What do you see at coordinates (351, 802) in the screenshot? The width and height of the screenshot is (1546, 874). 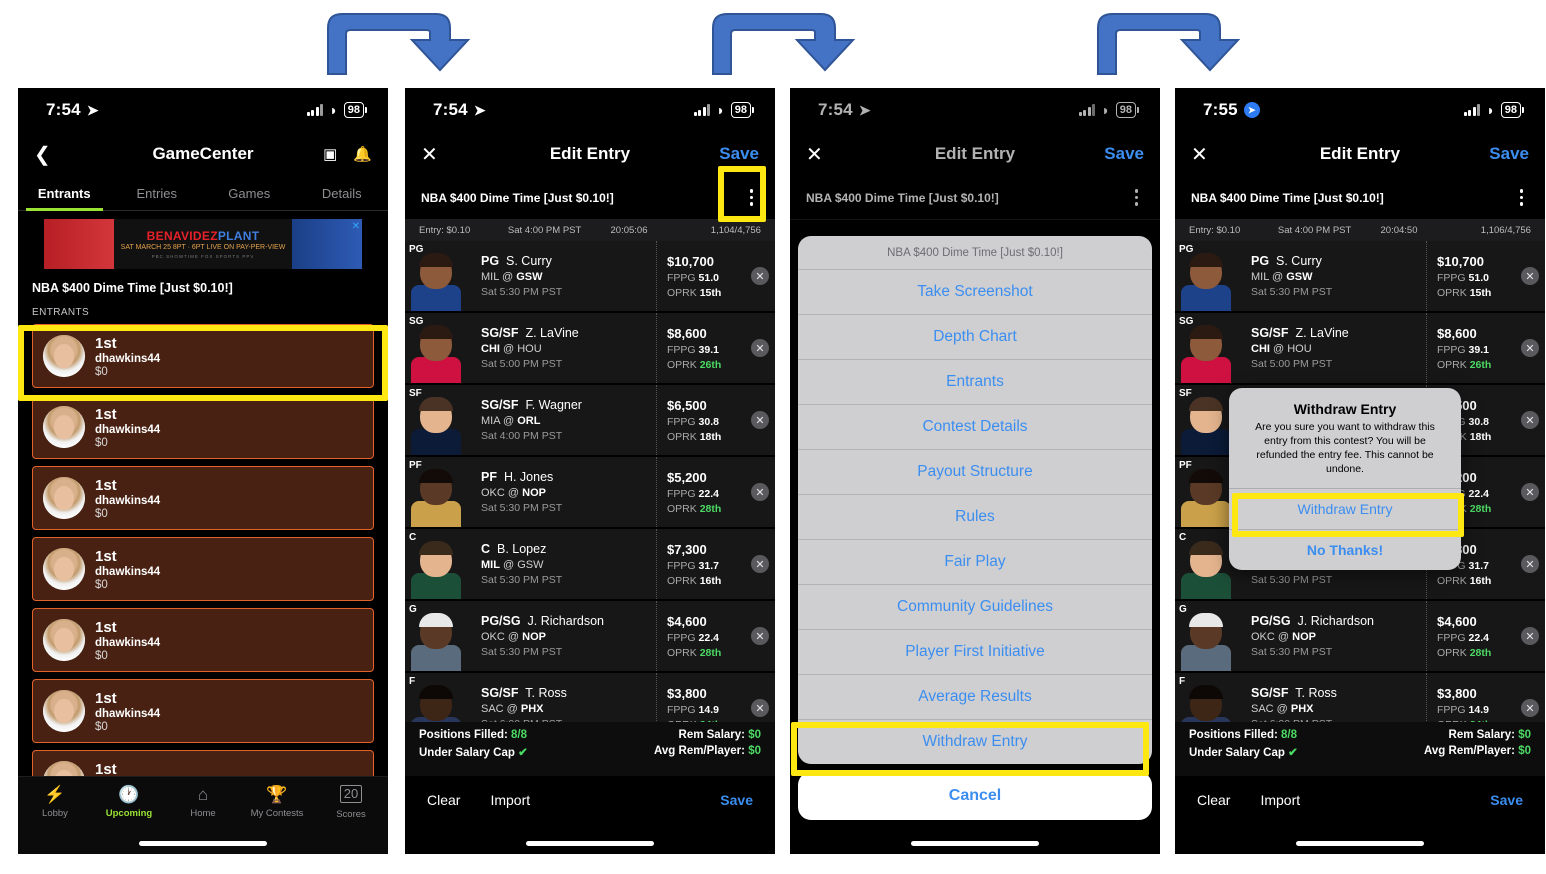 I see `sidebar-item-scores: 20 Scores` at bounding box center [351, 802].